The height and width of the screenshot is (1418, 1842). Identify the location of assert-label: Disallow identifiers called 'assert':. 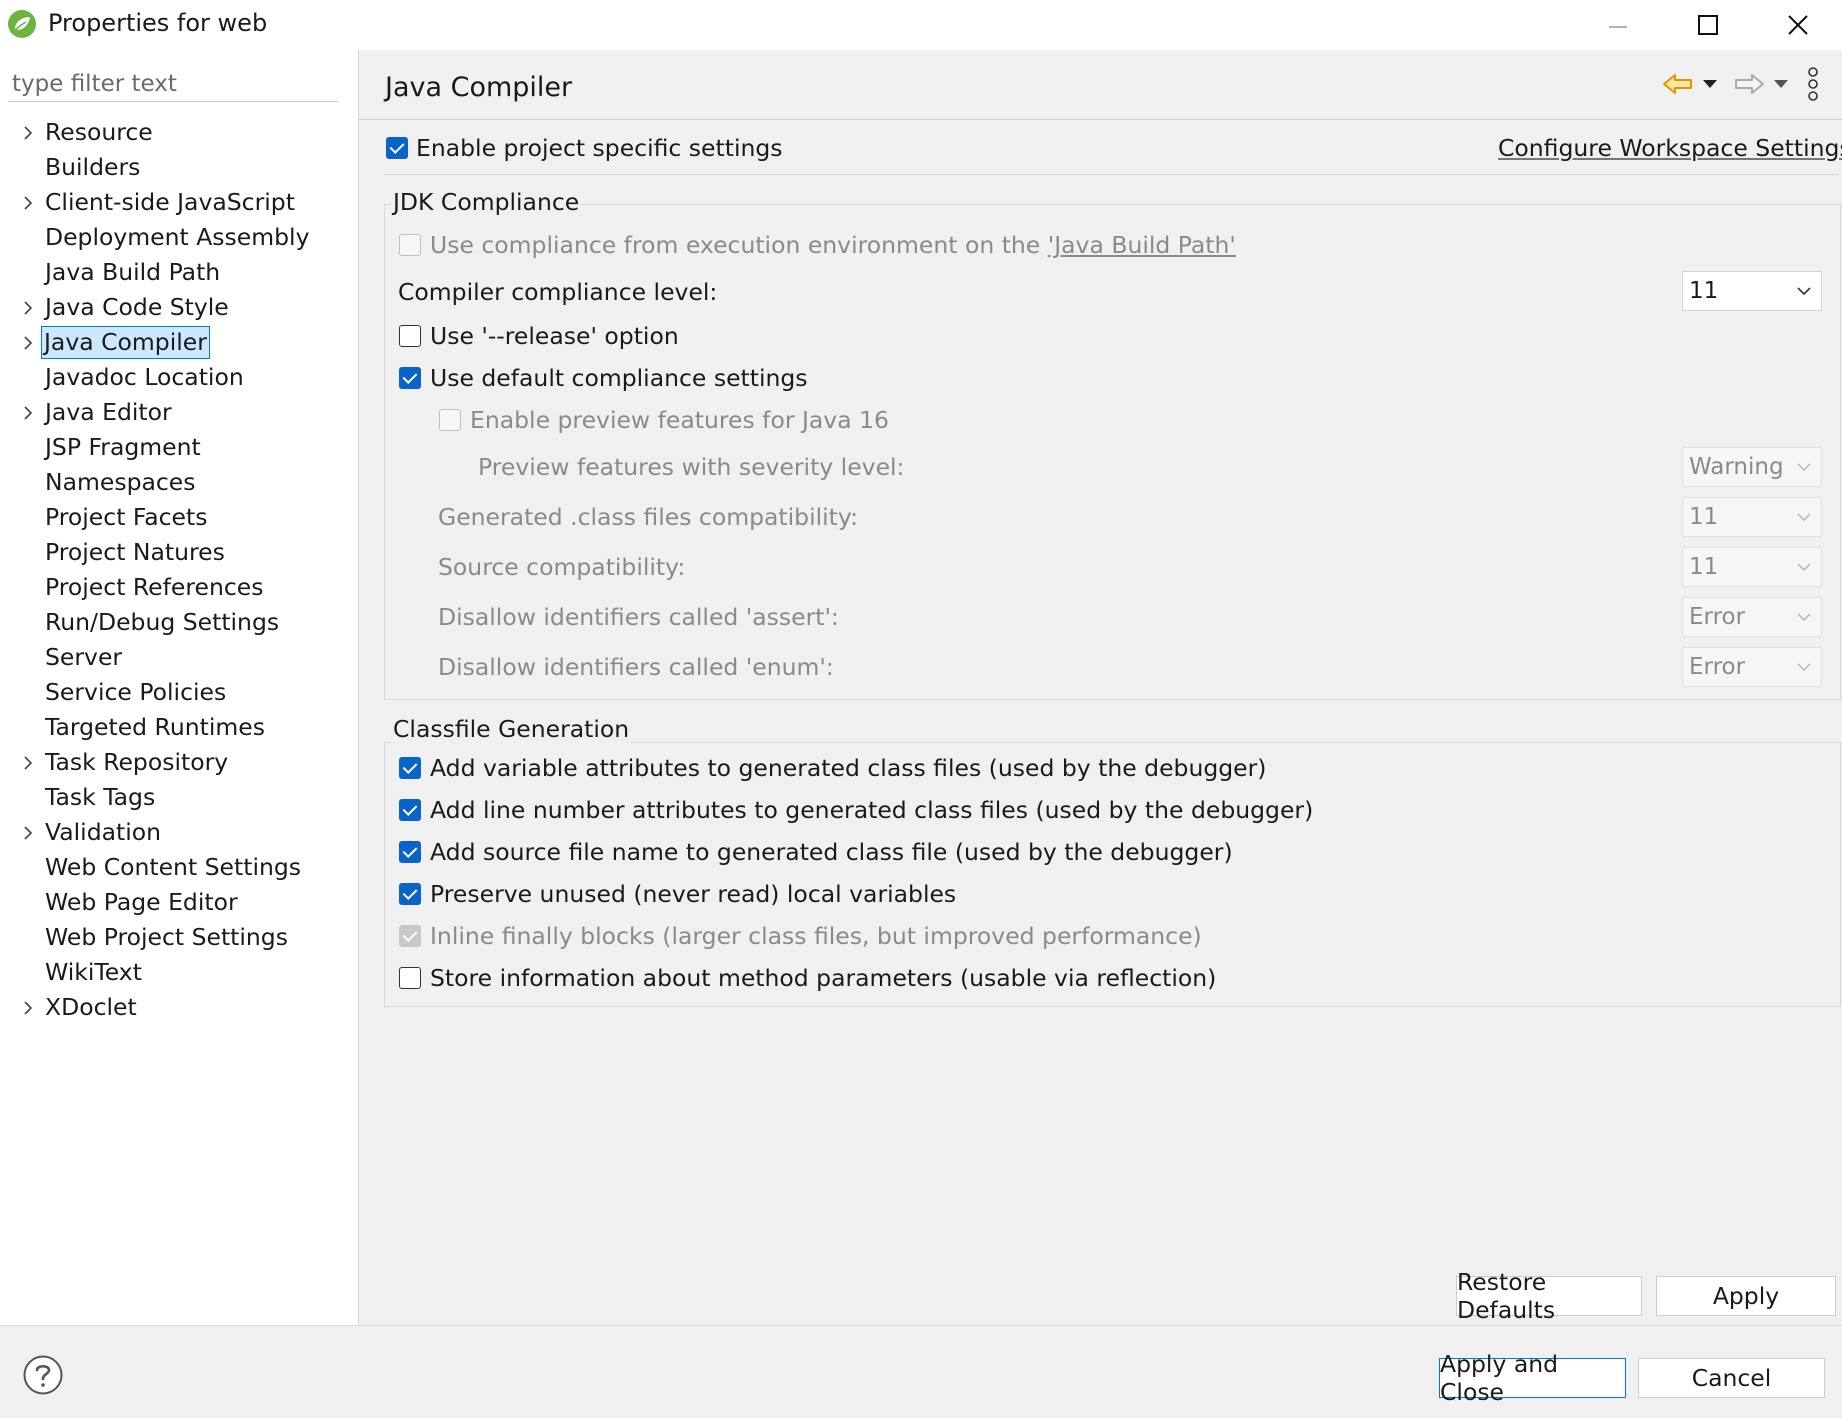
(638, 617).